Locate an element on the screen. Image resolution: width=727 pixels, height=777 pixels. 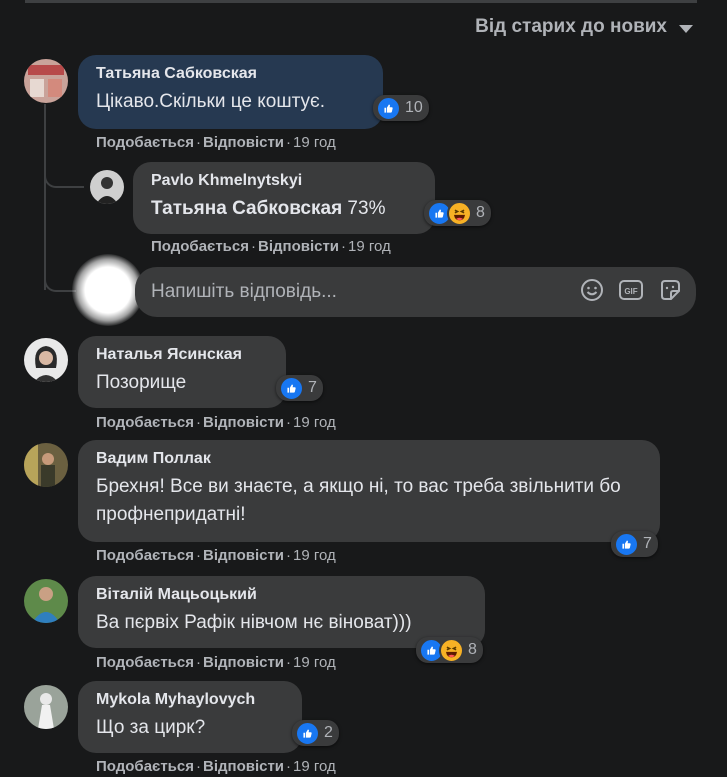
top-divider is located at coordinates (361, 1).